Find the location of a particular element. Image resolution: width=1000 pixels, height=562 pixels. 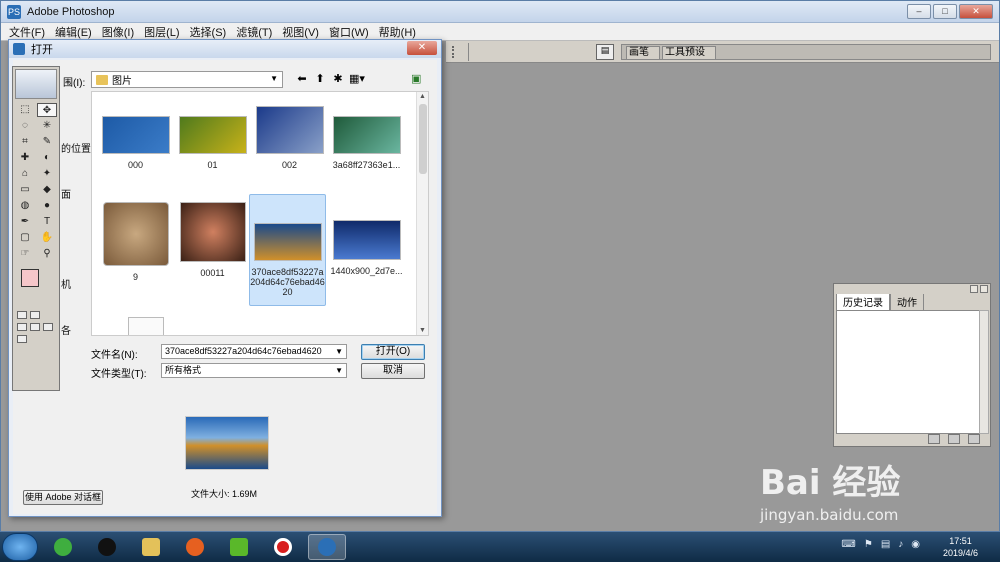

taskbar-app-qq is located at coordinates (107, 547).